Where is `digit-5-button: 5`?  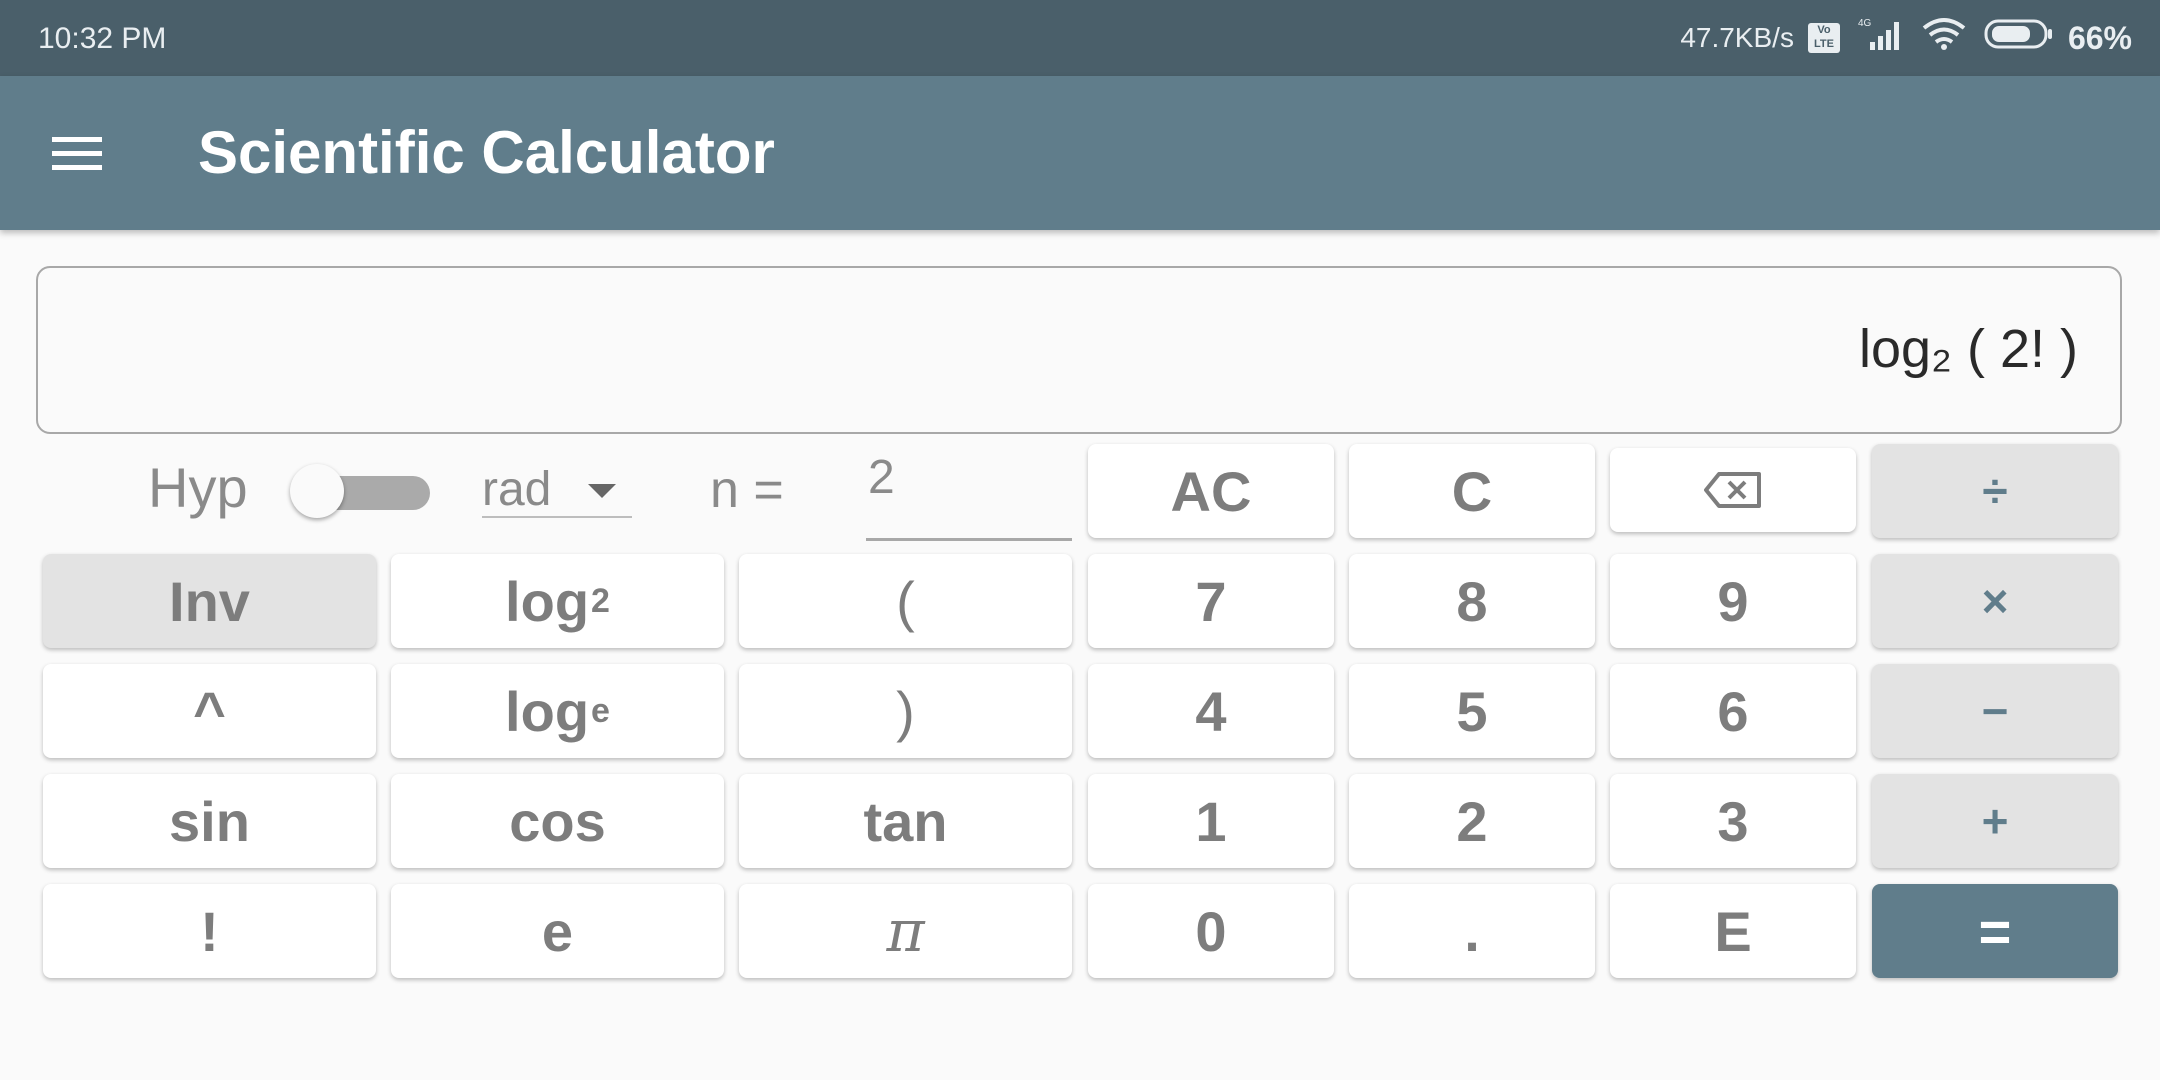
digit-5-button: 5 is located at coordinates (1472, 711).